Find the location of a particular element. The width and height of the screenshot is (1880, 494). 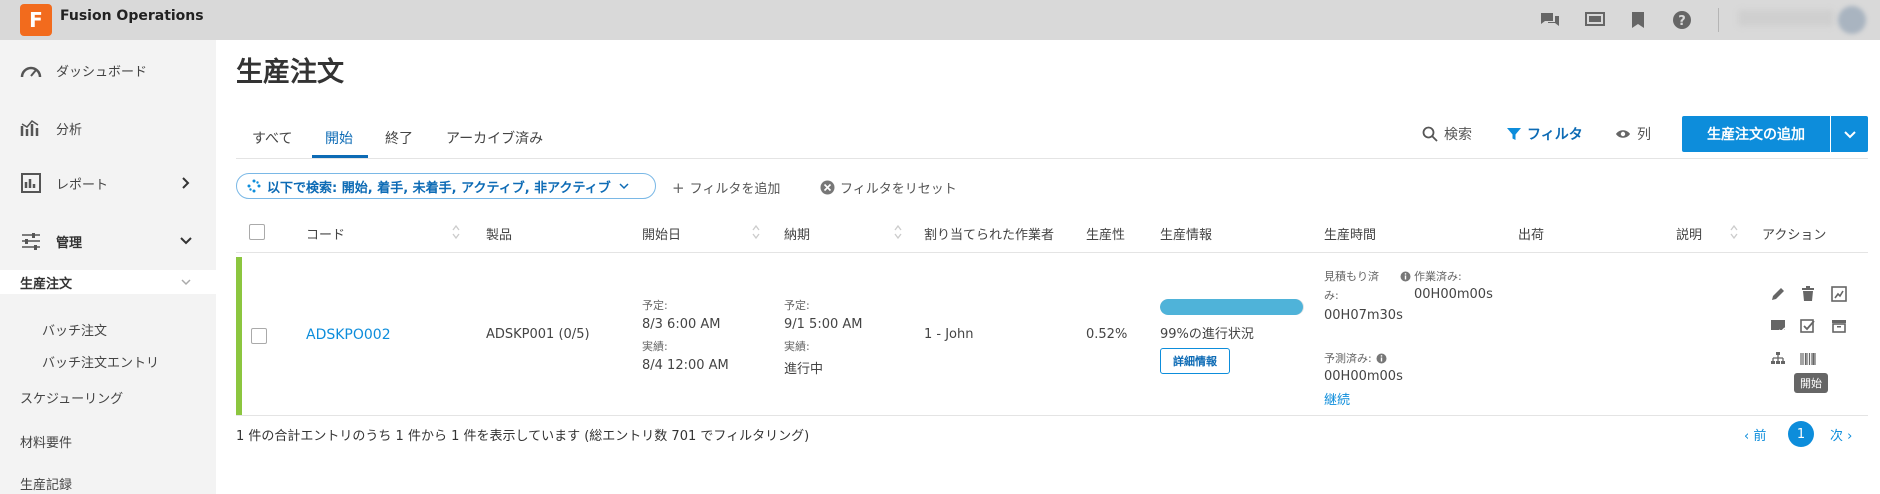

active-filter-chip: 以下で検索: 開始, 着手, 未着手, アクティブ, 非アクティブ is located at coordinates (446, 186).